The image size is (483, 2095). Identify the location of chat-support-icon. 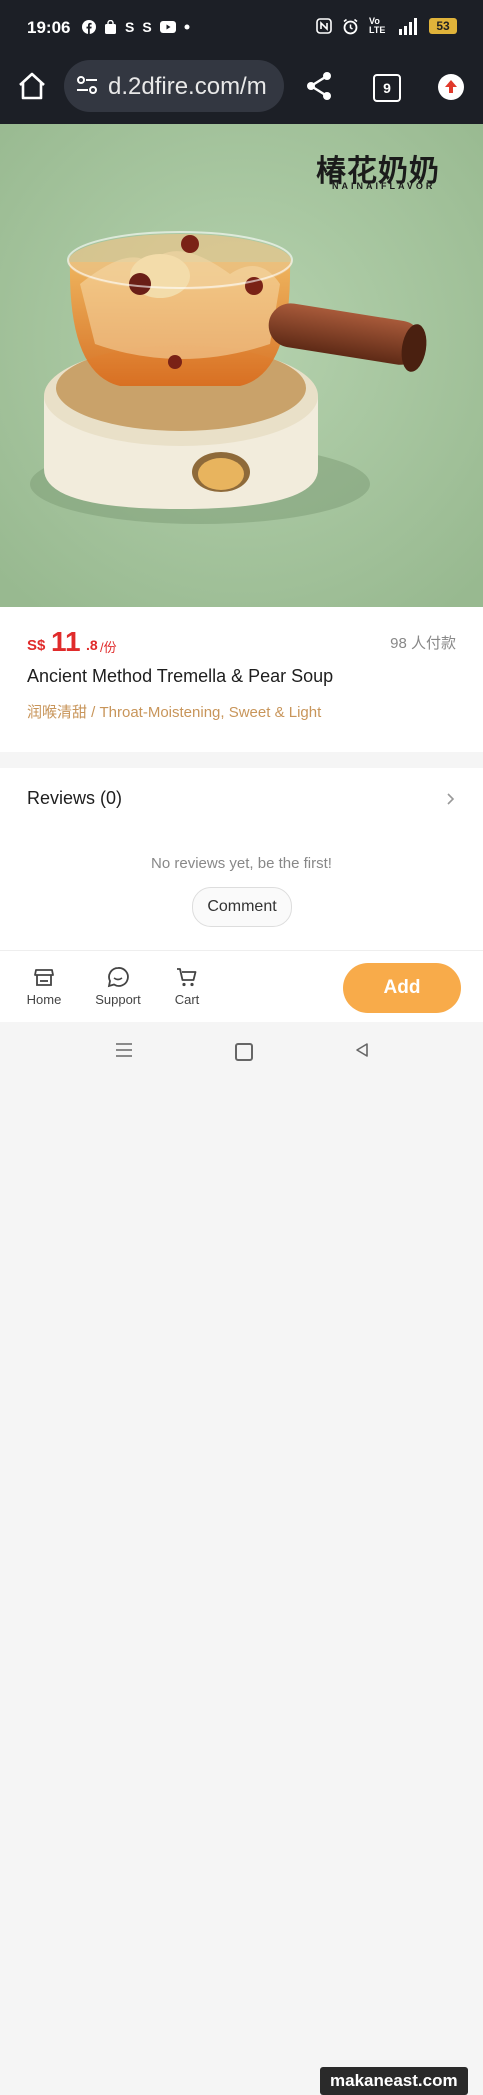
(118, 977).